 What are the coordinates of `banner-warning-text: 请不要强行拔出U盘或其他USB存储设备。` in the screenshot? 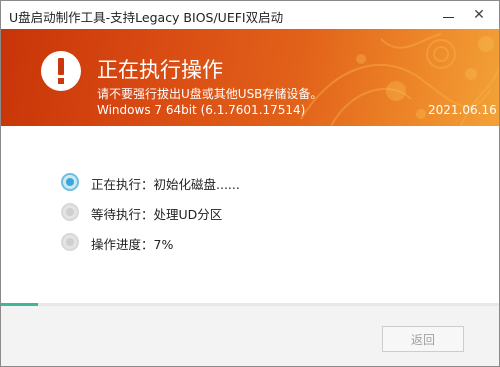 It's located at (210, 94).